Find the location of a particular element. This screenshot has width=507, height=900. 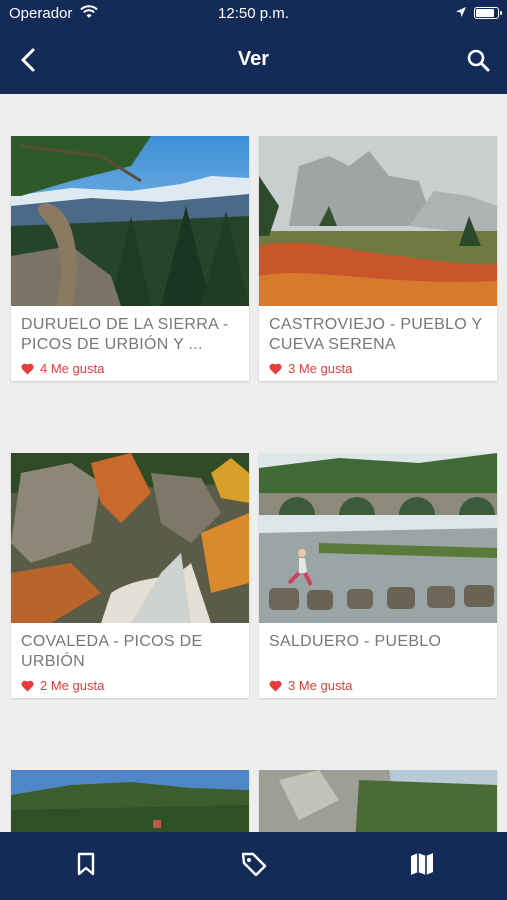

search-icon is located at coordinates (478, 60).